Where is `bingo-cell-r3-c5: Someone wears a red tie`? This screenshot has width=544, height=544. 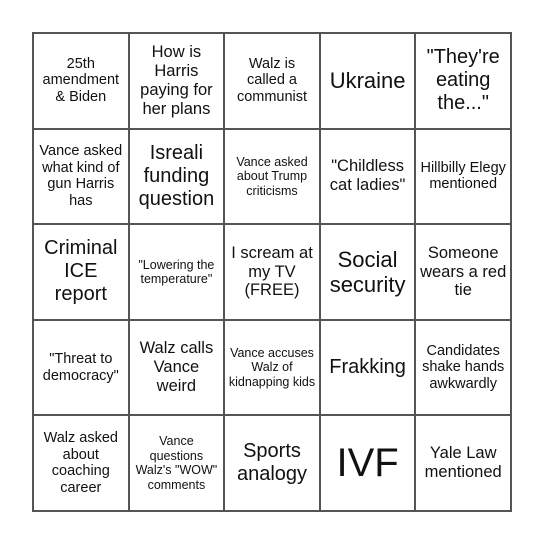 bingo-cell-r3-c5: Someone wears a red tie is located at coordinates (463, 272).